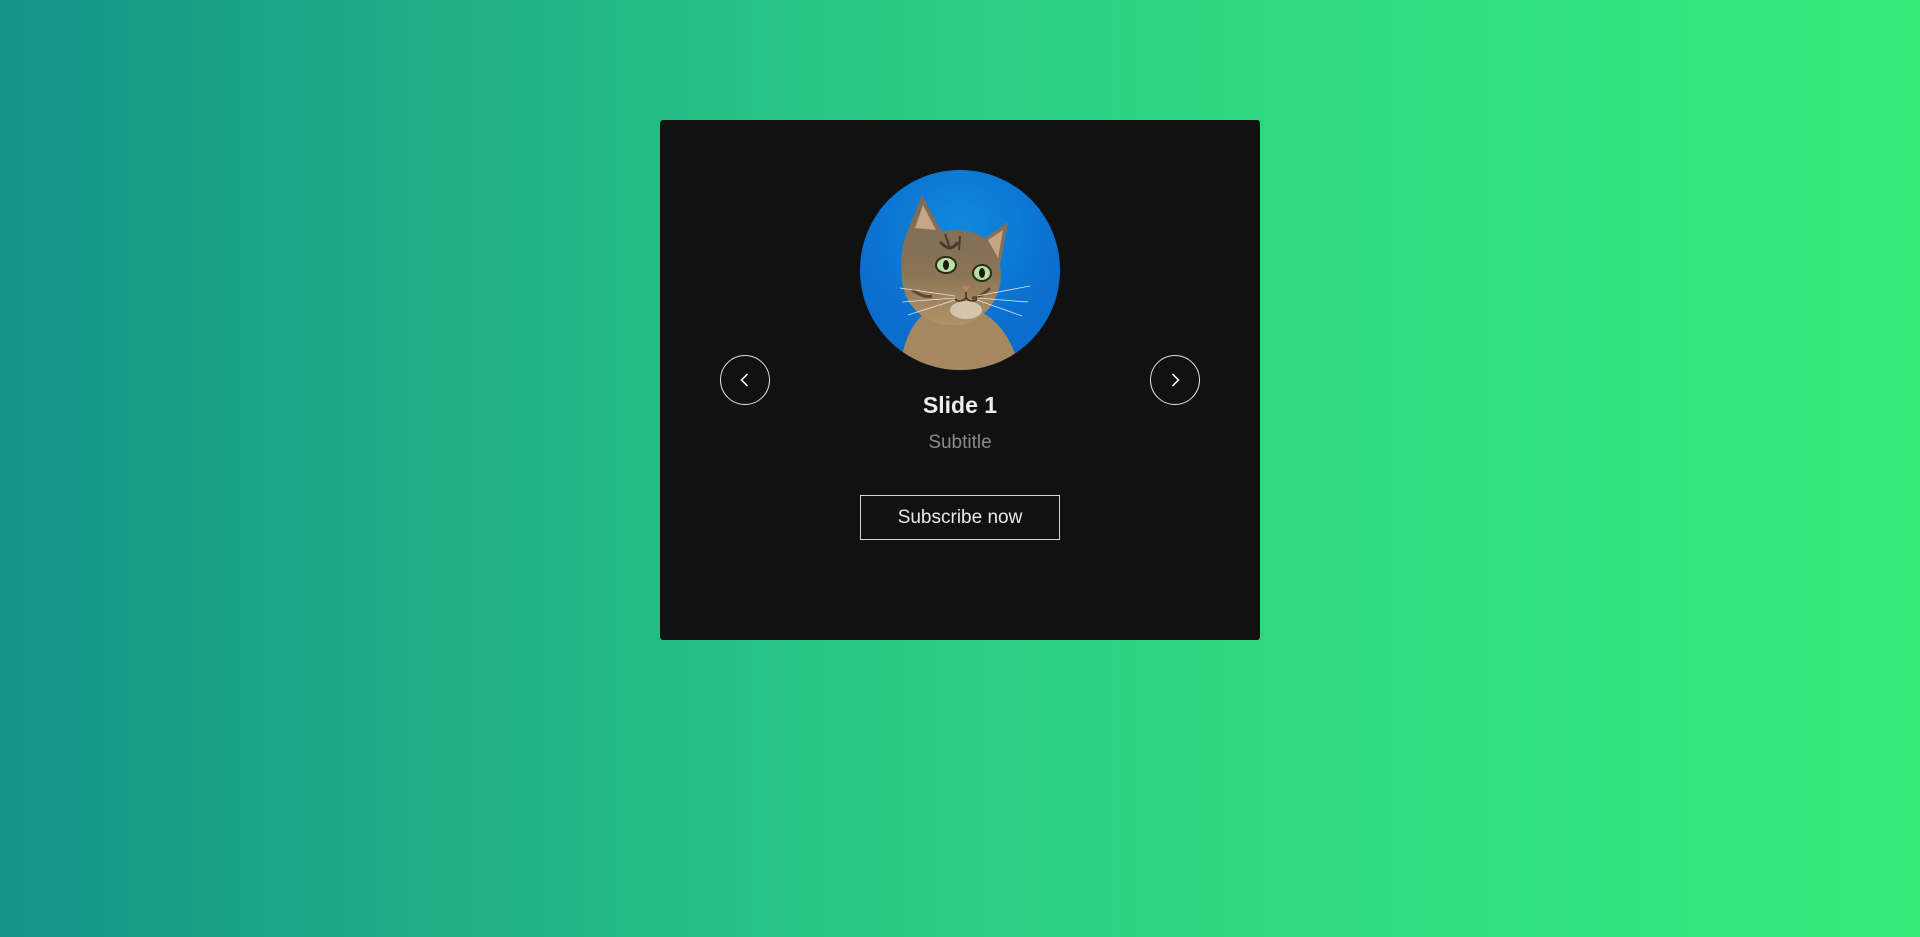  Describe the element at coordinates (965, 282) in the screenshot. I see `cat-image` at that location.